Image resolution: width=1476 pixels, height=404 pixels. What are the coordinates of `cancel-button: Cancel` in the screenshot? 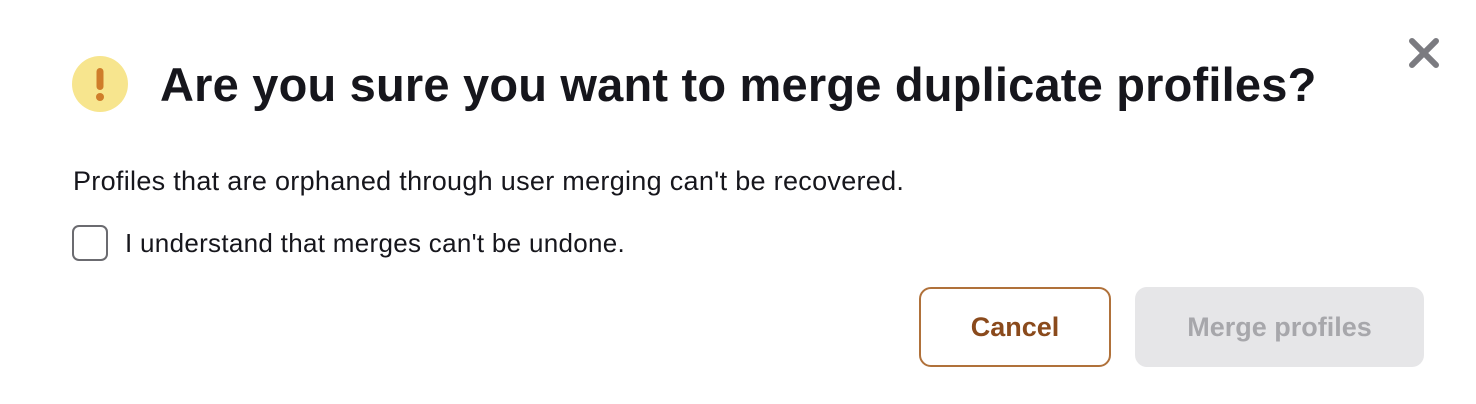 It's located at (1015, 327).